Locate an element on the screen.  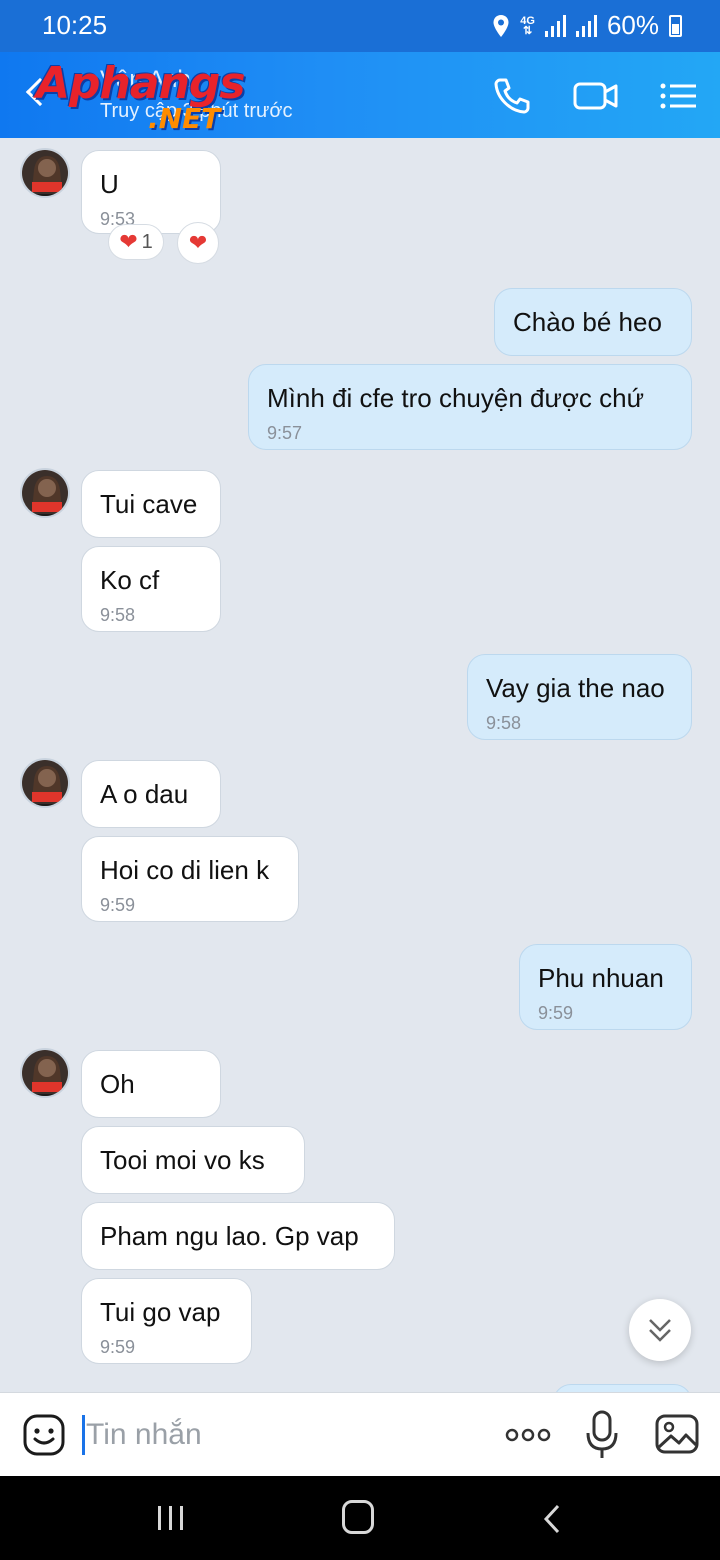
watermark-logo: Aphangs .NET is located at coordinates (151, 98).